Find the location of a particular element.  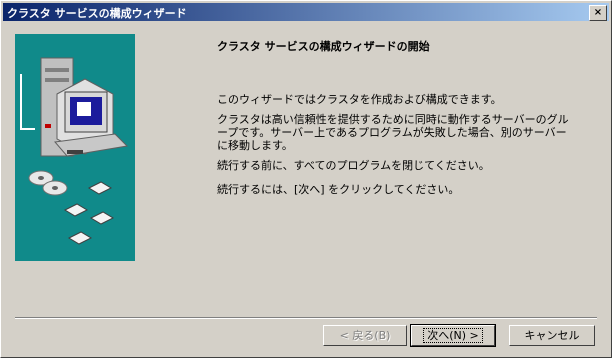

intro-paragraph: このウィザードではクラスタを作成および構成できます。 is located at coordinates (359, 99).